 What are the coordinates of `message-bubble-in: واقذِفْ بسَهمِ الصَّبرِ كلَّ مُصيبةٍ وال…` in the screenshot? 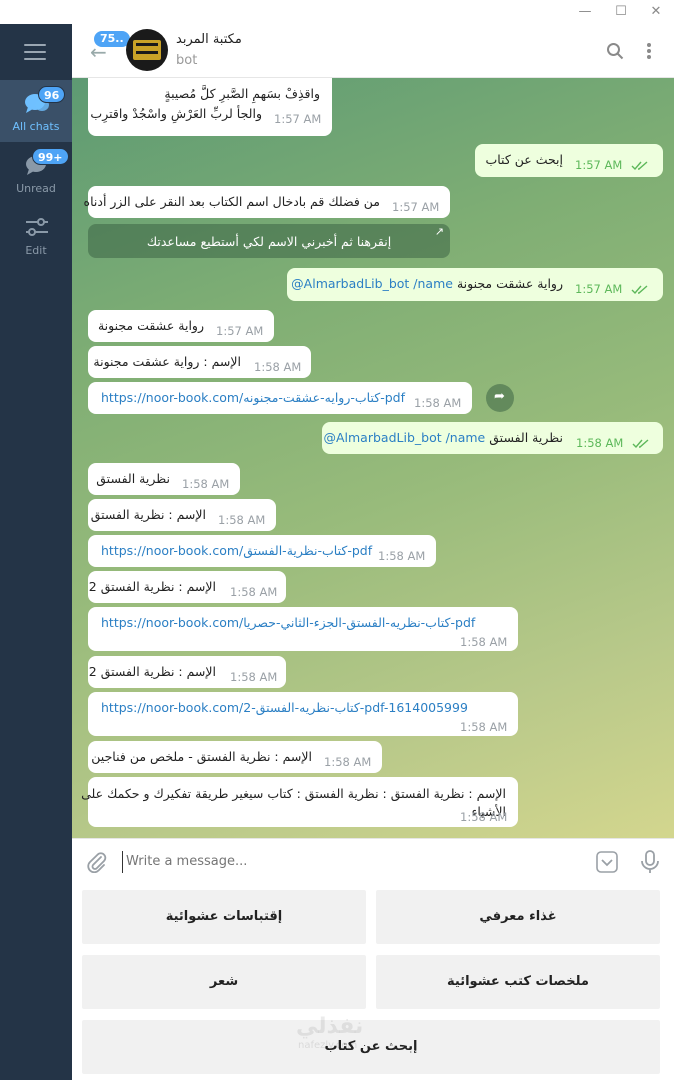 It's located at (210, 107).